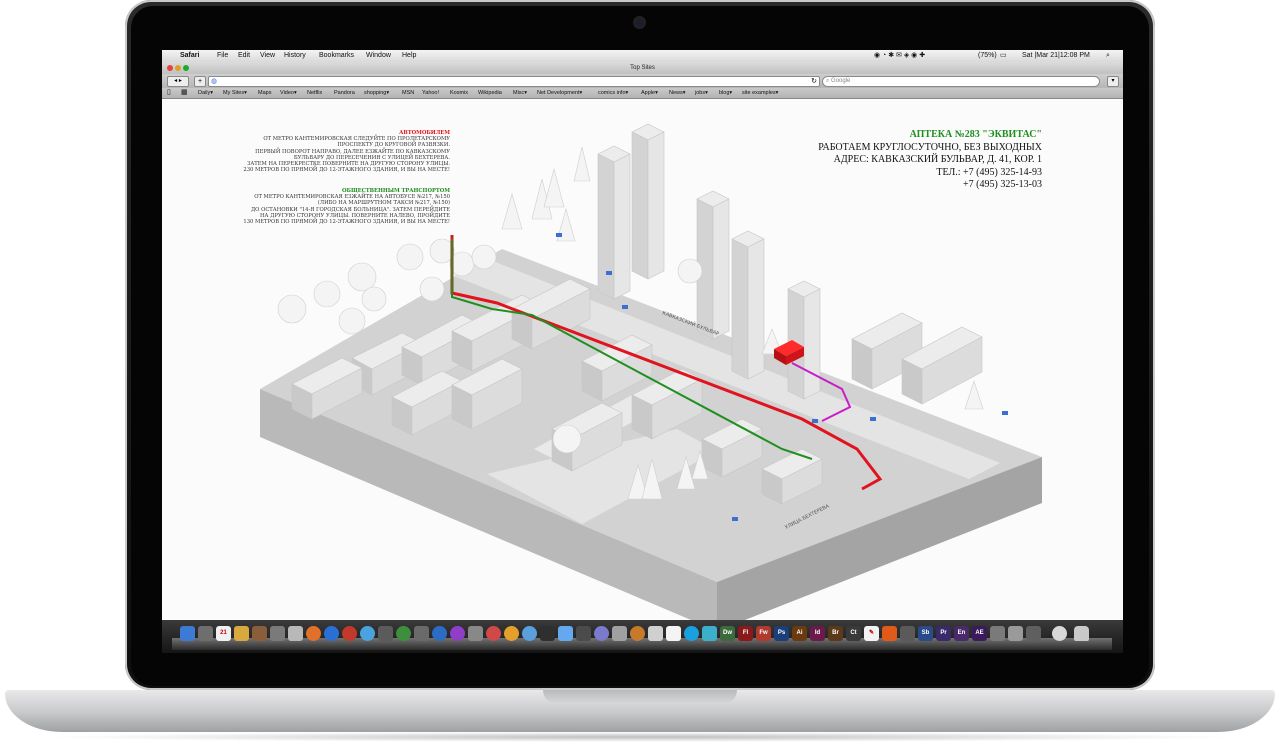  Describe the element at coordinates (490, 93) in the screenshot. I see `bookmark-wikipedia: Wikipedia` at that location.